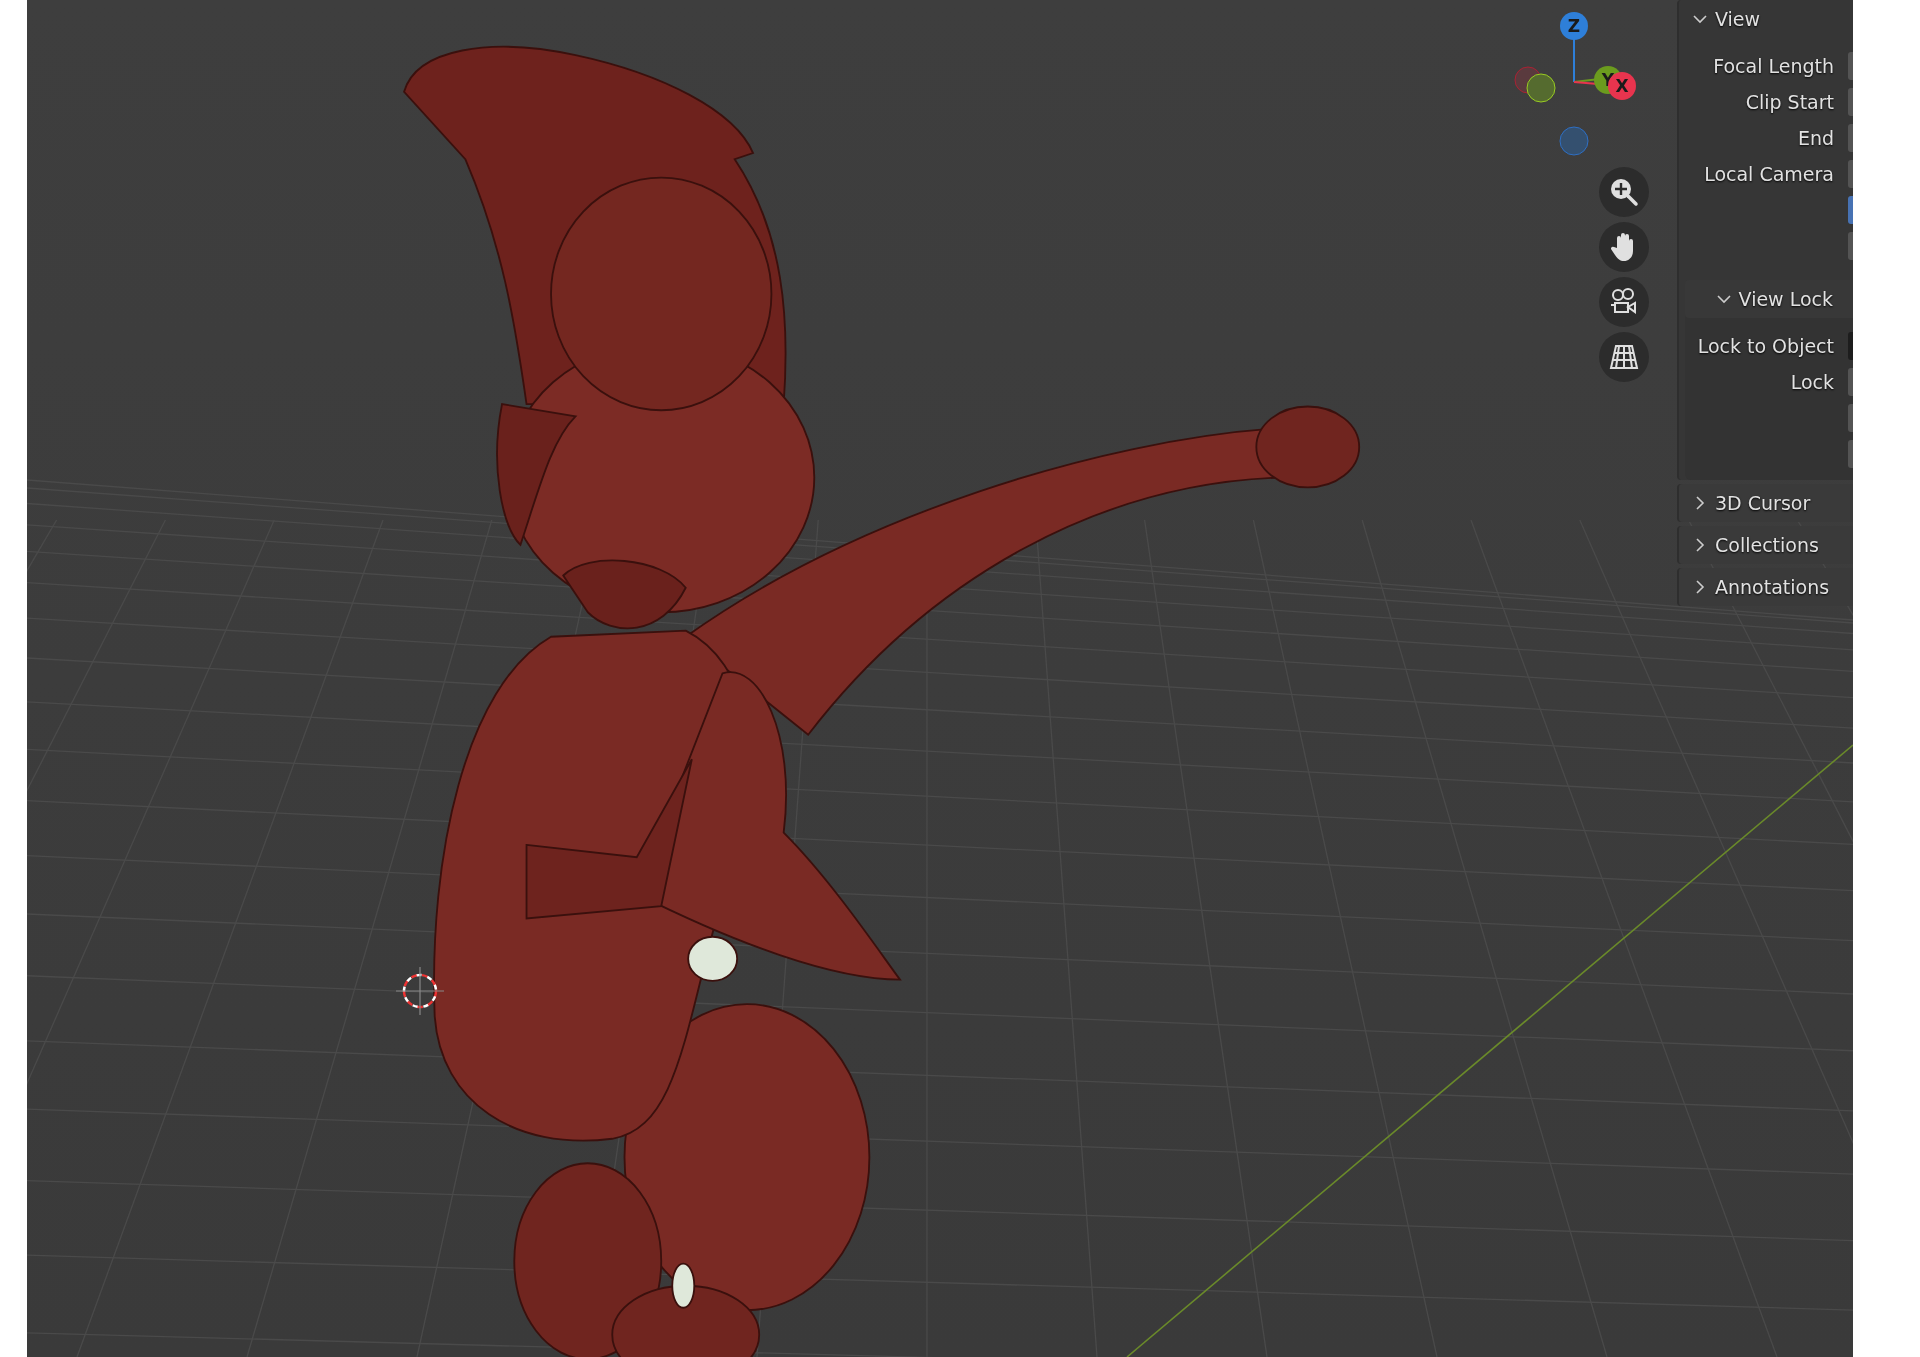 The image size is (1920, 1357). I want to click on panel-header: View, so click(1766, 19).